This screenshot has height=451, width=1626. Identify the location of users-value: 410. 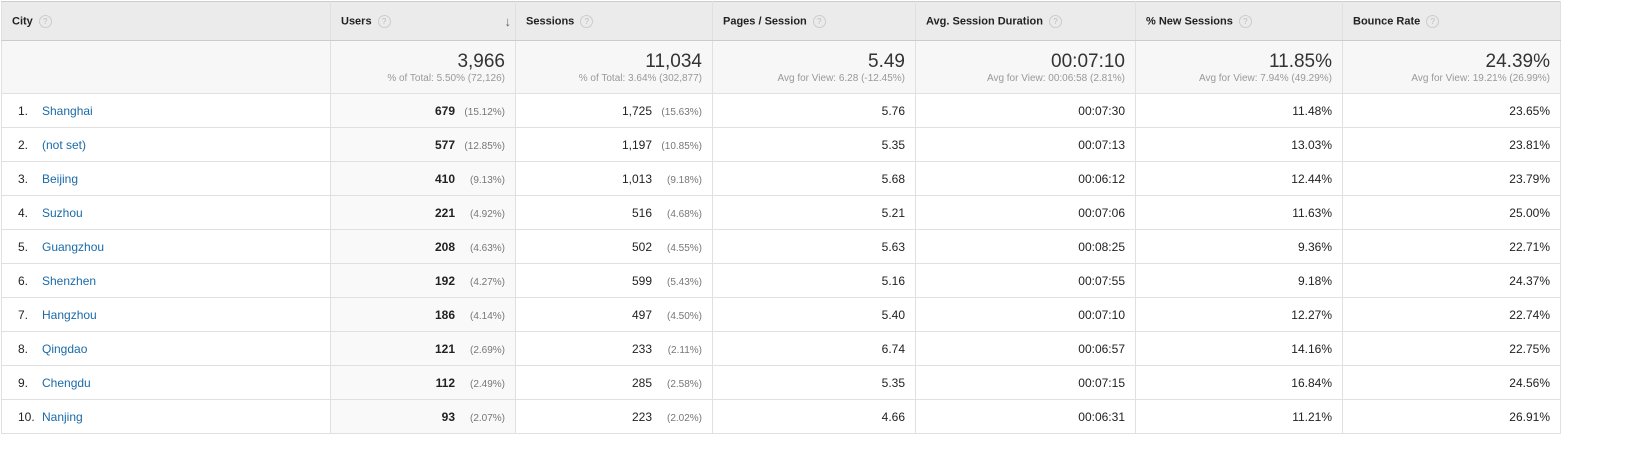
(444, 178).